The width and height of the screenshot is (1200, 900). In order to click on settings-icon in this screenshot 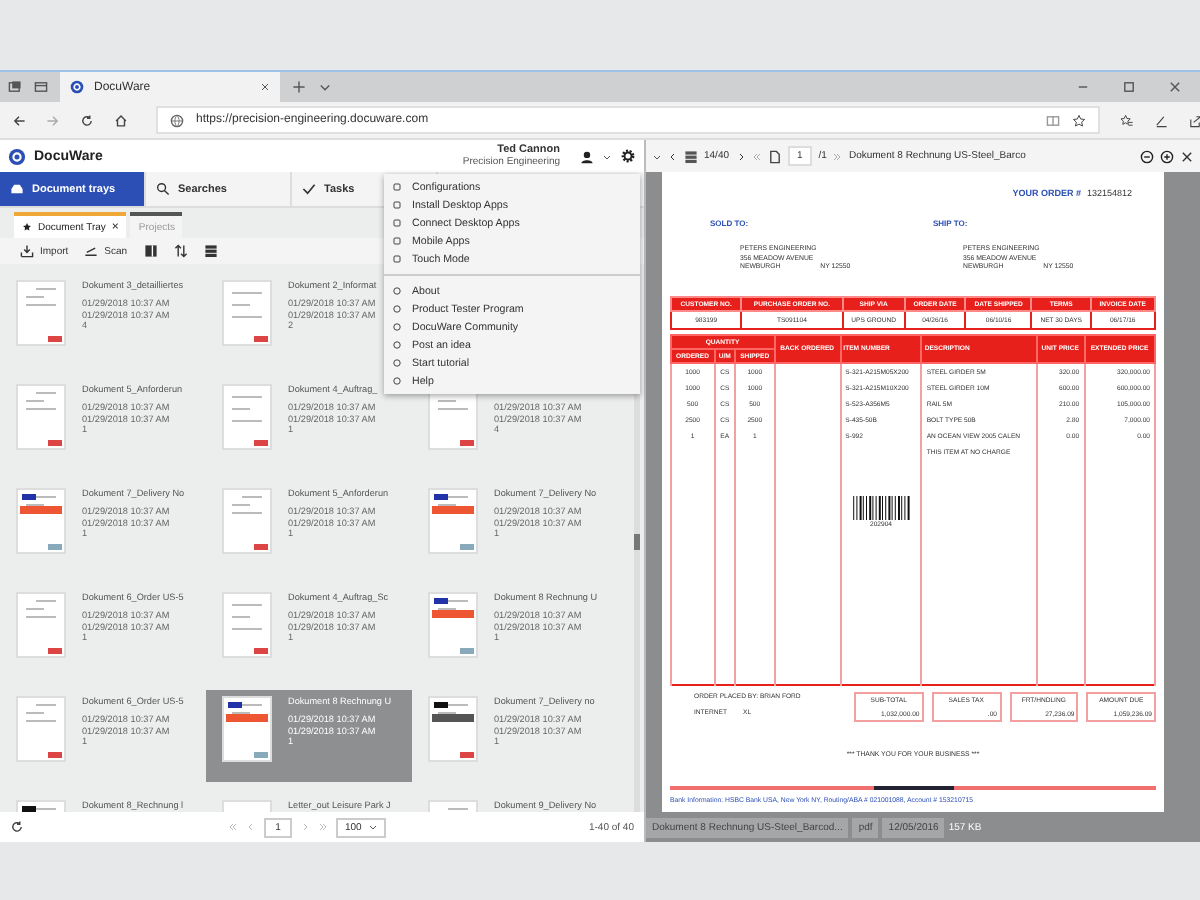, I will do `click(628, 156)`.